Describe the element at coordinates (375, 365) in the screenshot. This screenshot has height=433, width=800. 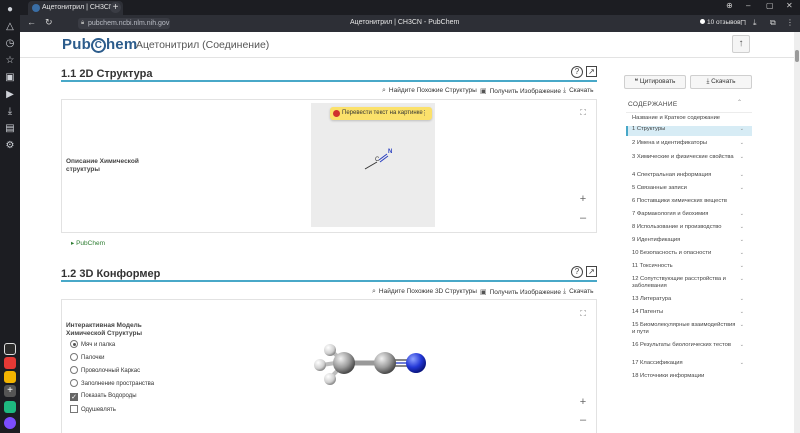
I see `conformer-3d-viewer` at that location.